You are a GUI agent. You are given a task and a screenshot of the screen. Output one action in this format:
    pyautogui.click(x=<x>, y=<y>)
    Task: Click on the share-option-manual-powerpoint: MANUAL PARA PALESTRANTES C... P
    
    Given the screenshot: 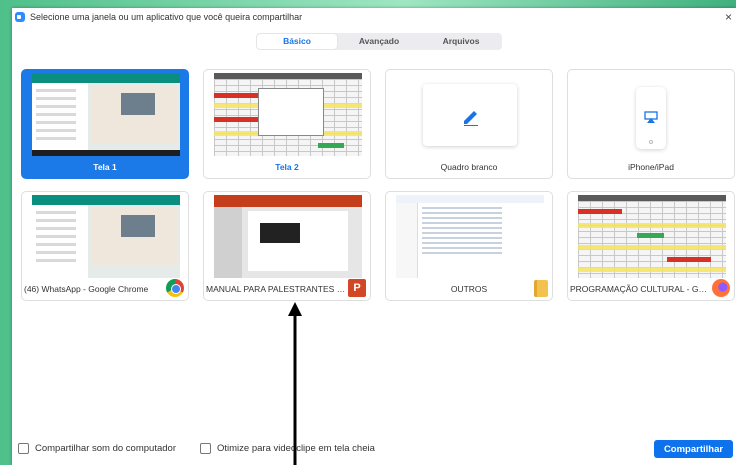 What is the action you would take?
    pyautogui.click(x=287, y=246)
    